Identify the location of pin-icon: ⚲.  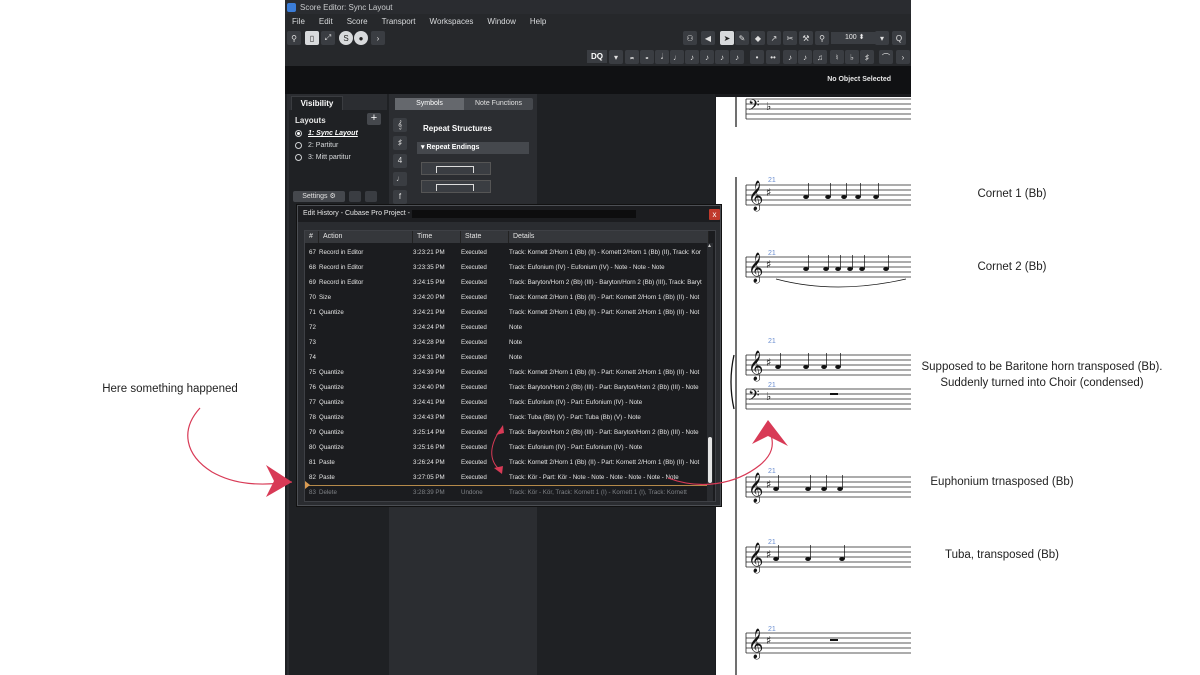
(294, 38).